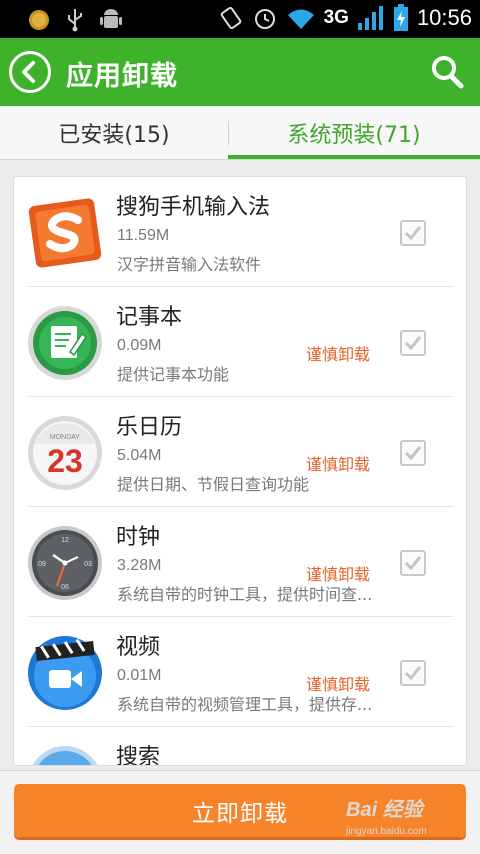 This screenshot has width=480, height=854. I want to click on tab-bar: 已安装(15) 系统预装(71), so click(240, 133).